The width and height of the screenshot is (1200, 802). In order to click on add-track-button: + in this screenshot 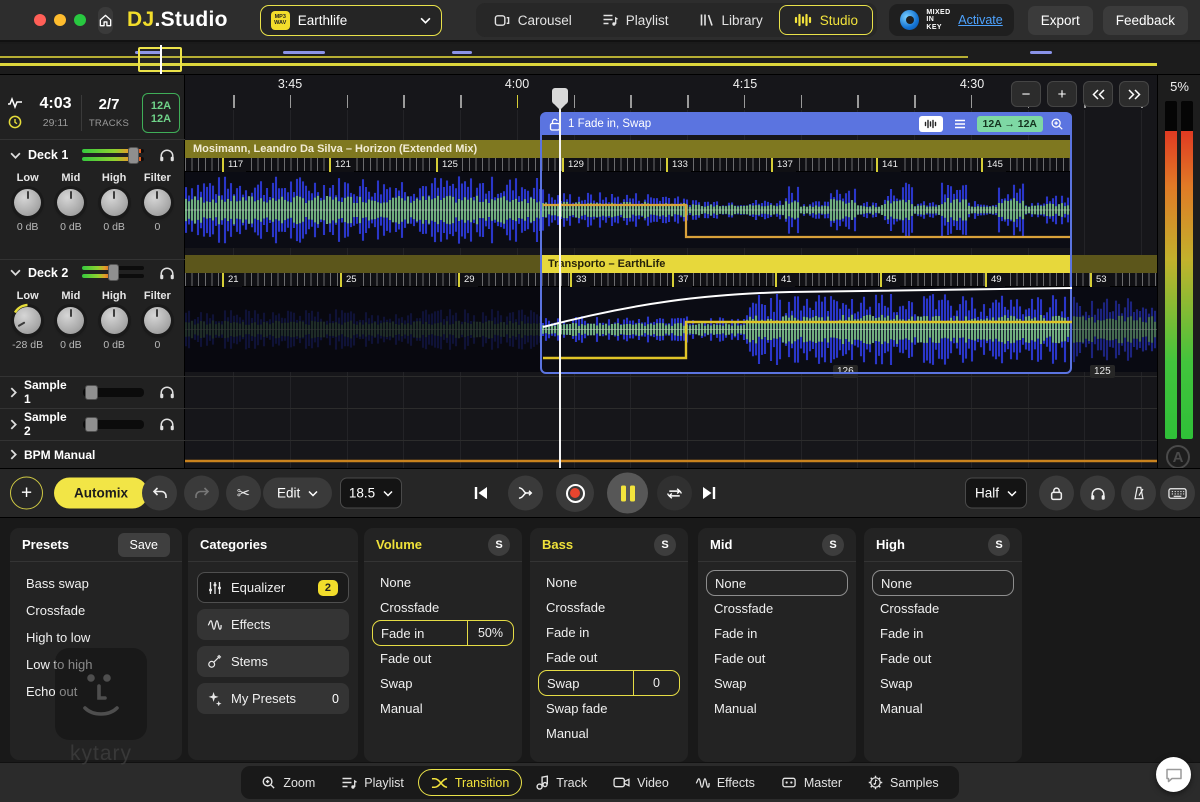, I will do `click(26, 493)`.